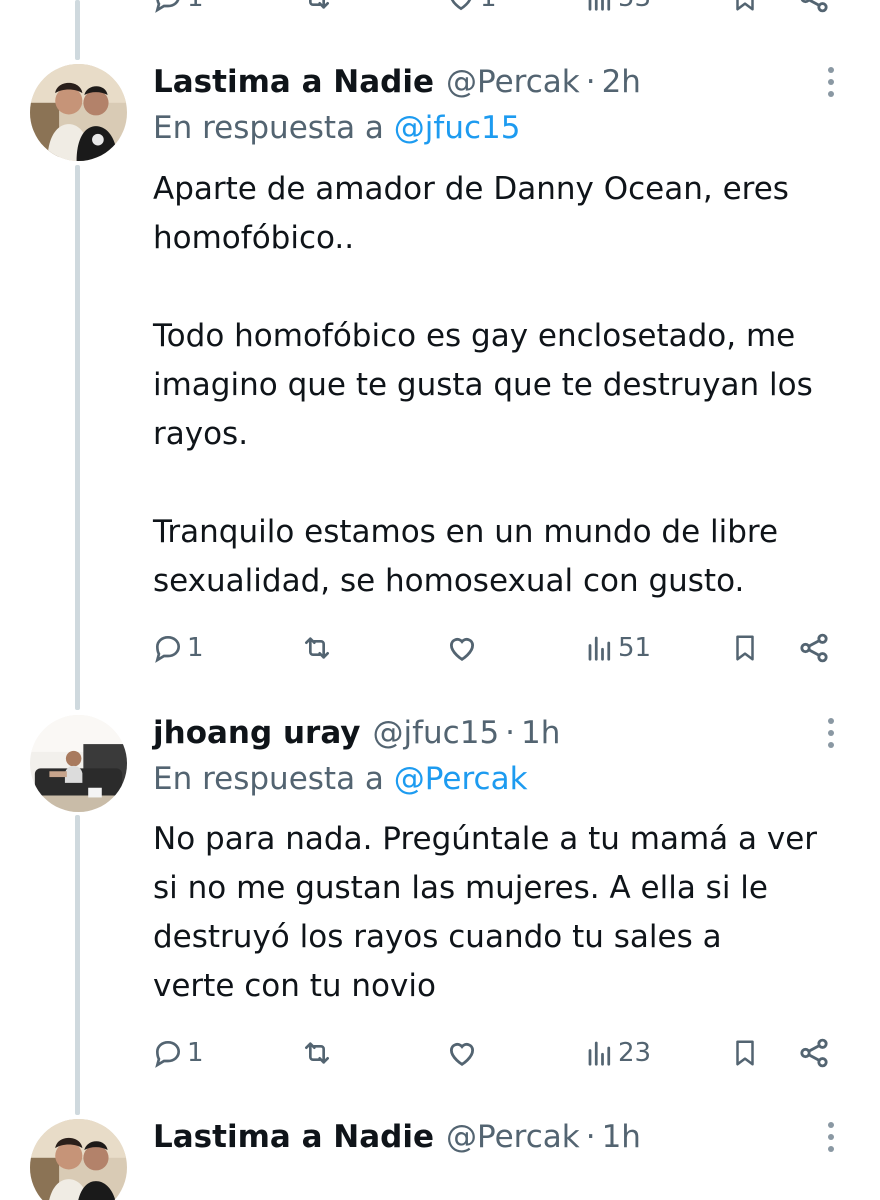  I want to click on tweet: Lastima a Nadie @Percak · 1h, so click(440, 1157).